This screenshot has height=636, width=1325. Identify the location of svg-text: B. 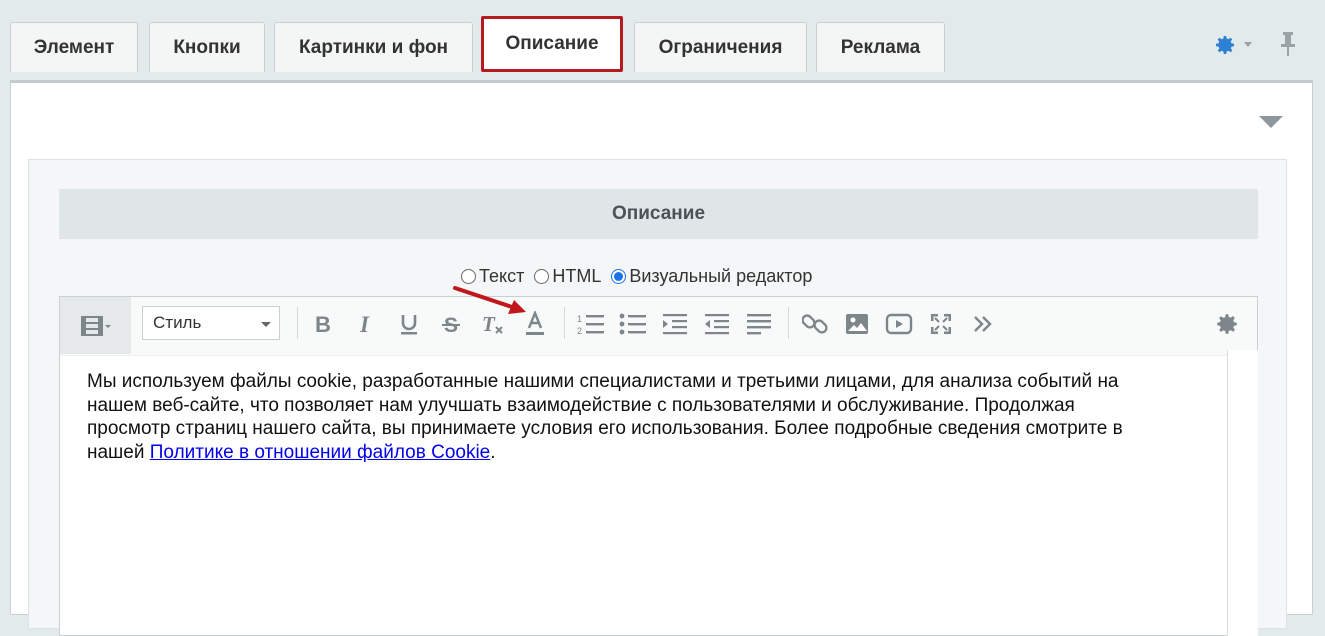
(323, 324).